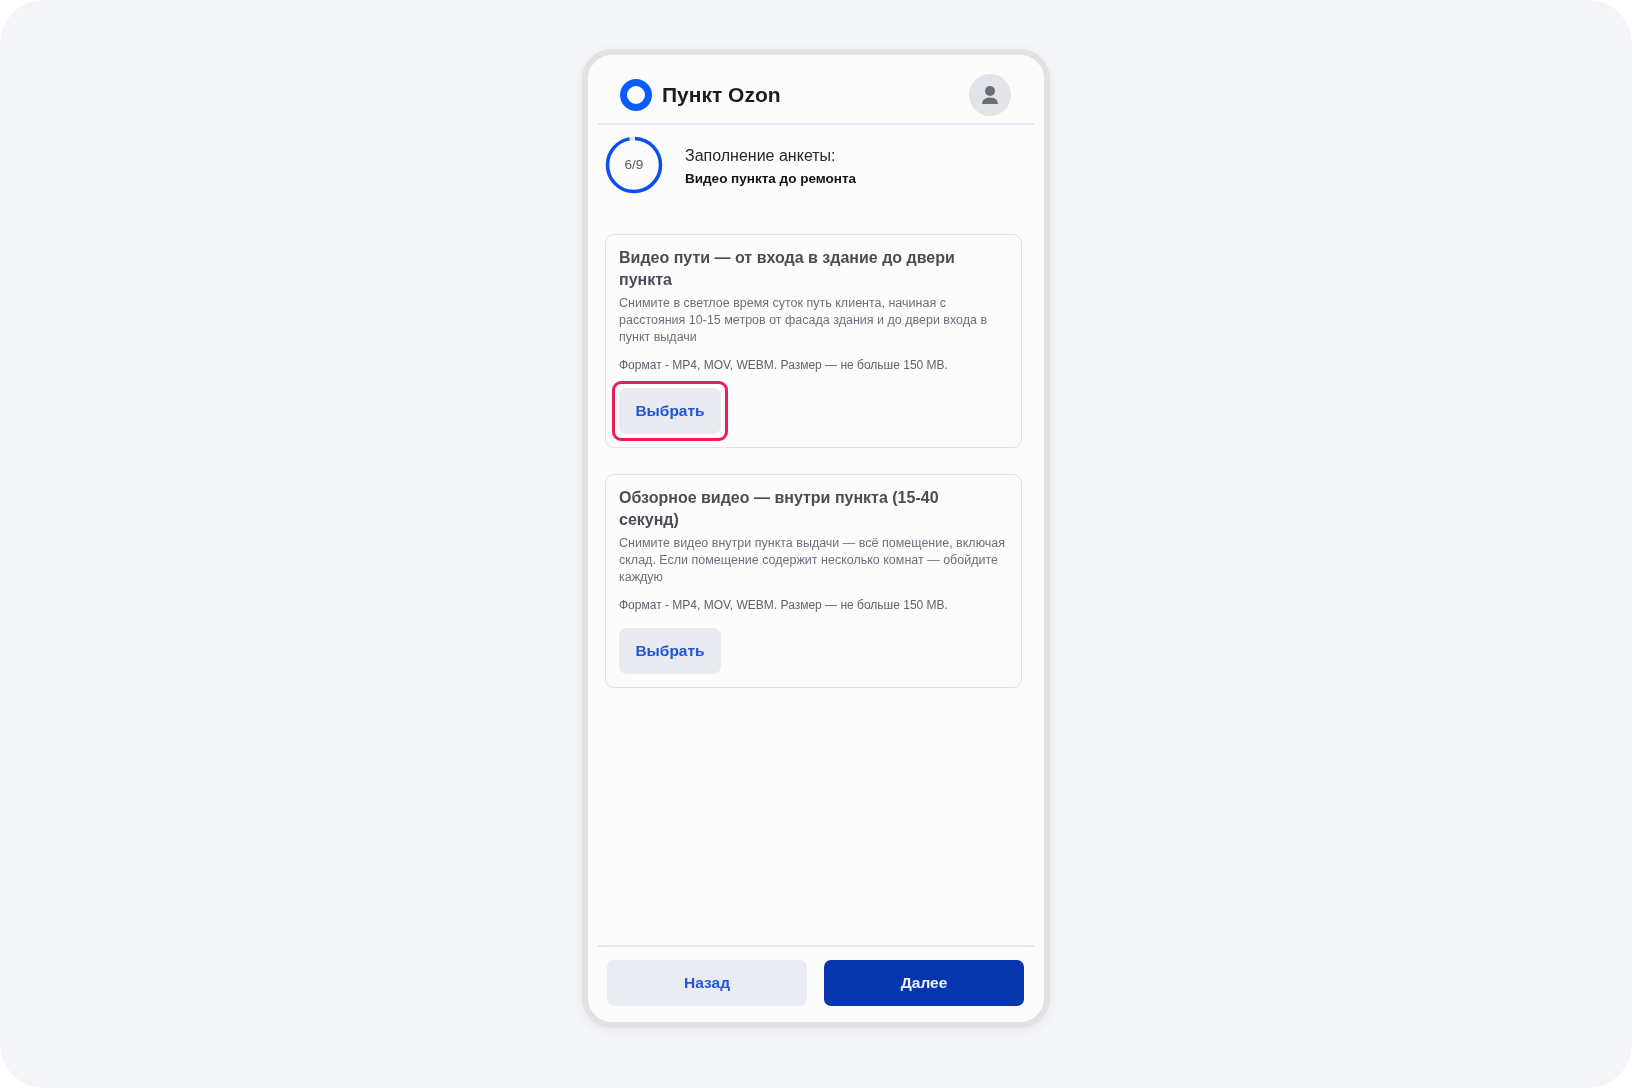  What do you see at coordinates (634, 164) in the screenshot?
I see `progress-counter: 6/9` at bounding box center [634, 164].